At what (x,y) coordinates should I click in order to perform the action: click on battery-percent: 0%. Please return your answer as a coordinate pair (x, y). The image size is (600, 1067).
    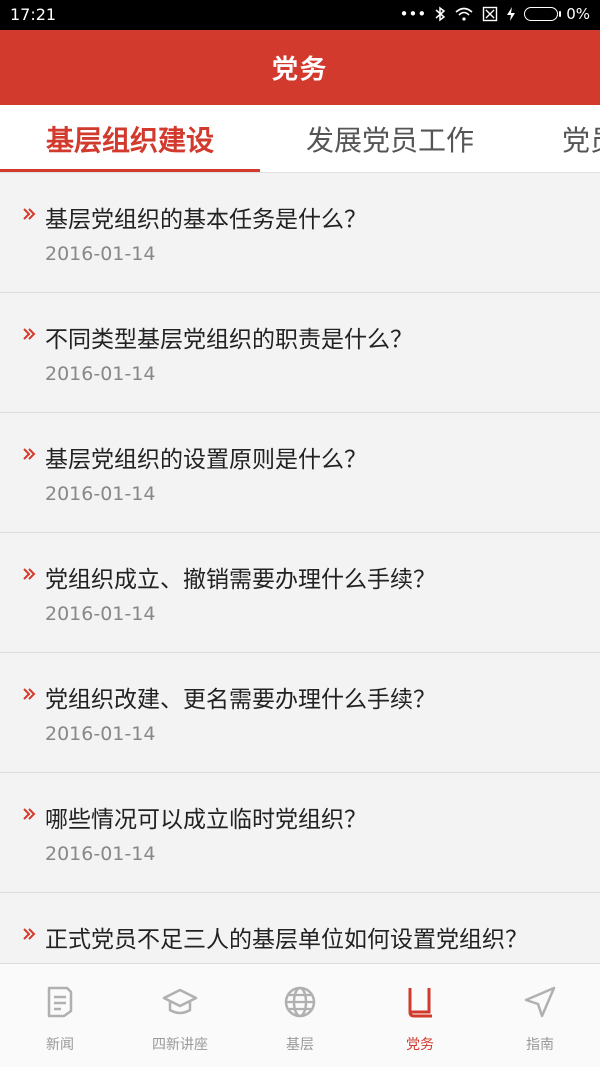
    Looking at the image, I should click on (578, 14).